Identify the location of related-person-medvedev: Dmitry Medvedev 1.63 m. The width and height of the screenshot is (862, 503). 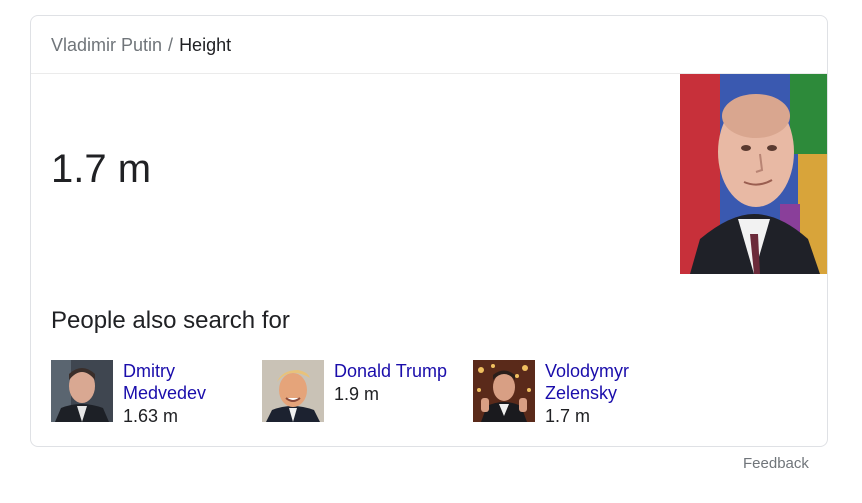
(151, 395).